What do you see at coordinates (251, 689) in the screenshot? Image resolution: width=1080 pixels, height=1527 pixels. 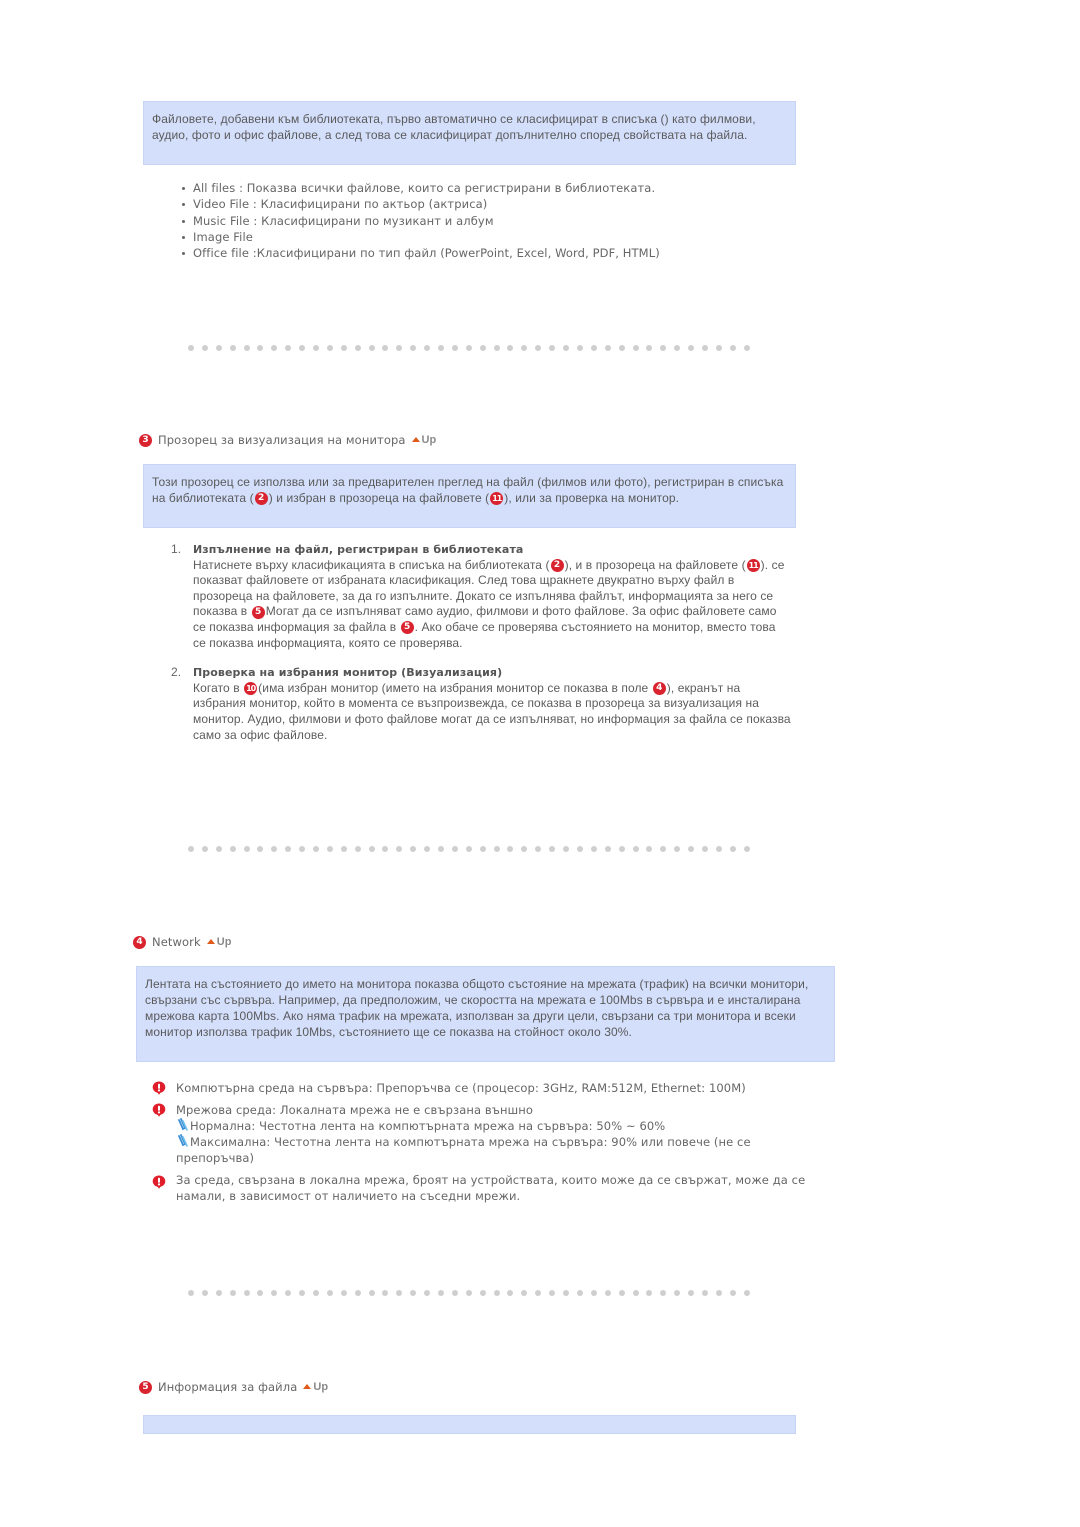 I see `number-10-icon: 10` at bounding box center [251, 689].